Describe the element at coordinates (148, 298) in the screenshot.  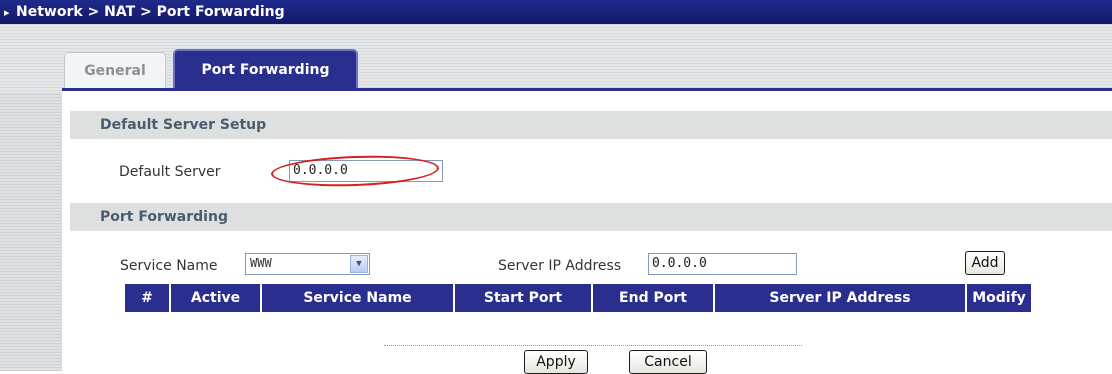
I see `column-header-number: #` at that location.